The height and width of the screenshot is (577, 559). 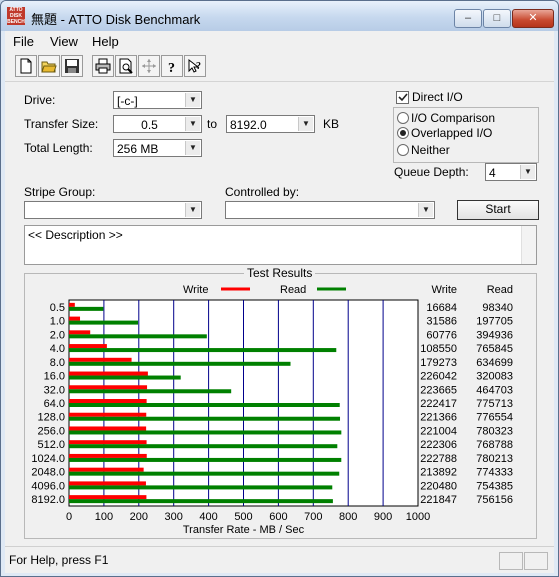 What do you see at coordinates (494, 322) in the screenshot?
I see `read-value: 197705` at bounding box center [494, 322].